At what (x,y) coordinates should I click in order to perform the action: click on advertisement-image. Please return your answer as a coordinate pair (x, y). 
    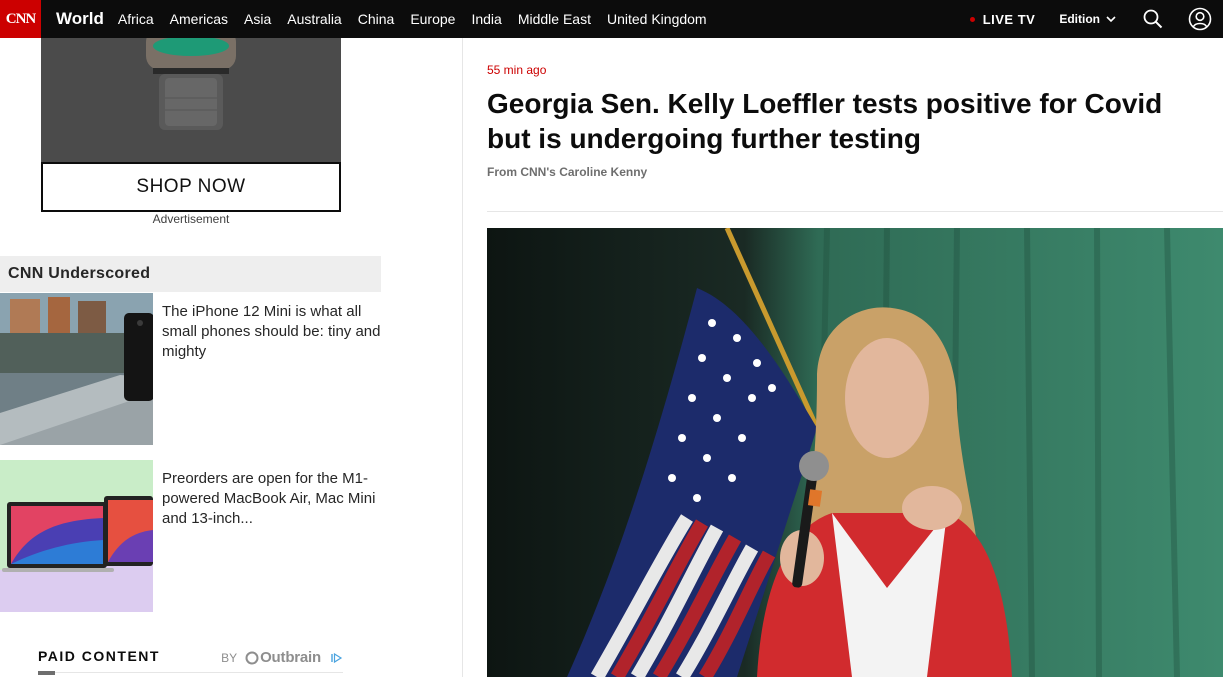
    Looking at the image, I should click on (191, 100).